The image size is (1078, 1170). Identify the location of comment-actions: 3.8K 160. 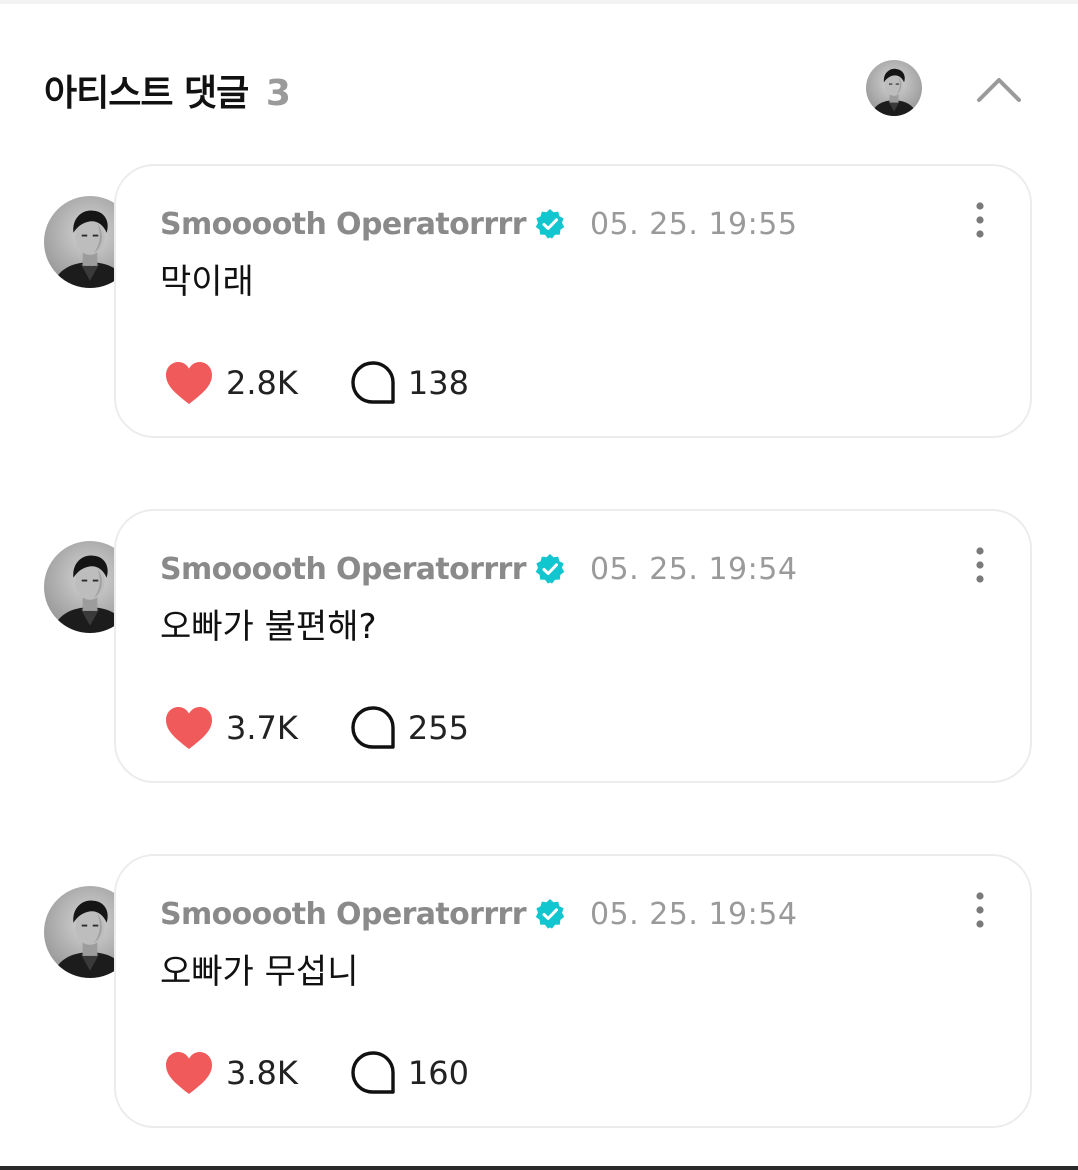
(316, 1073).